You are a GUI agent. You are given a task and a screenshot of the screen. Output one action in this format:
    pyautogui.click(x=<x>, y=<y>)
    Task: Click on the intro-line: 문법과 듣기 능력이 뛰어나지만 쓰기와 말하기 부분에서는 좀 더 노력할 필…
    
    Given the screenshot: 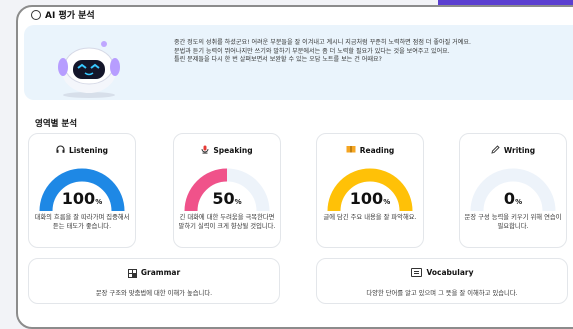 What is the action you would take?
    pyautogui.click(x=312, y=51)
    